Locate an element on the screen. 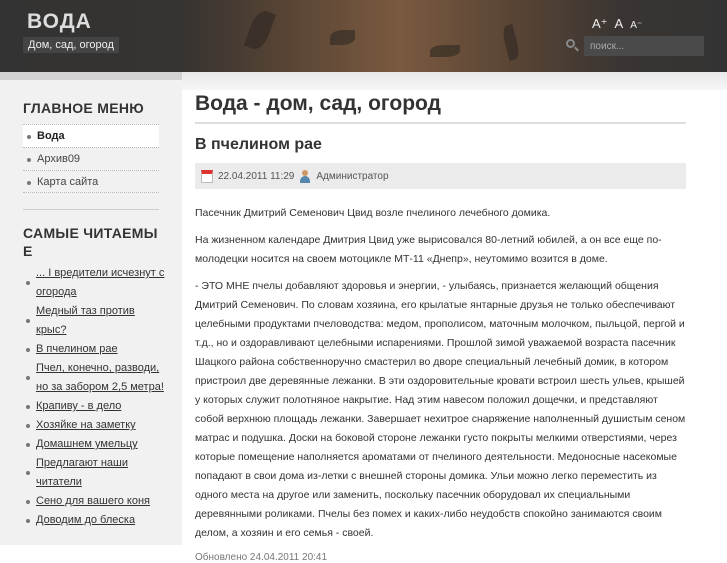 The width and height of the screenshot is (727, 563). font-decrease-button: A⁻ is located at coordinates (636, 25).